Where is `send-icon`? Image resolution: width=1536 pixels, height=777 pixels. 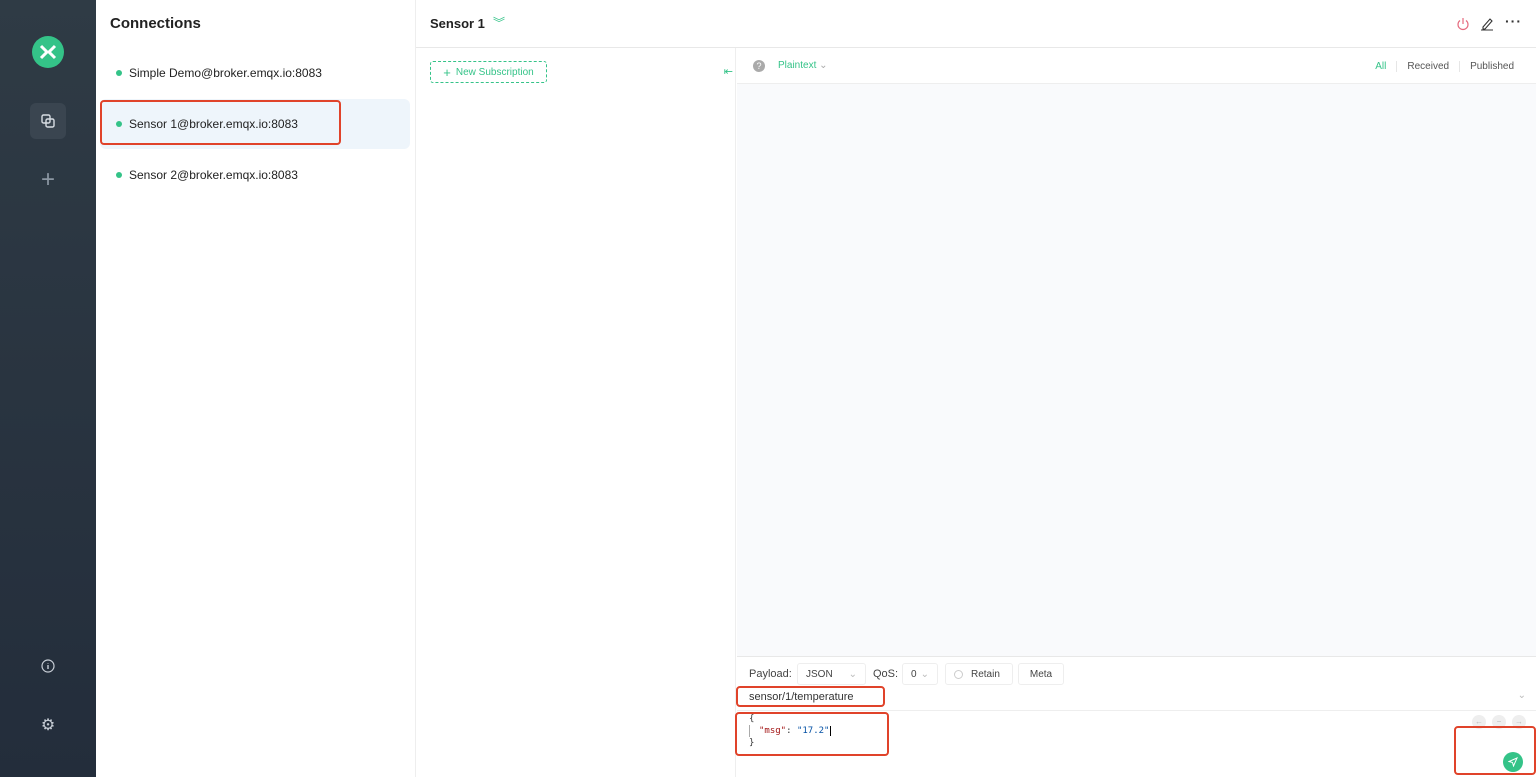
send-icon is located at coordinates (1513, 762).